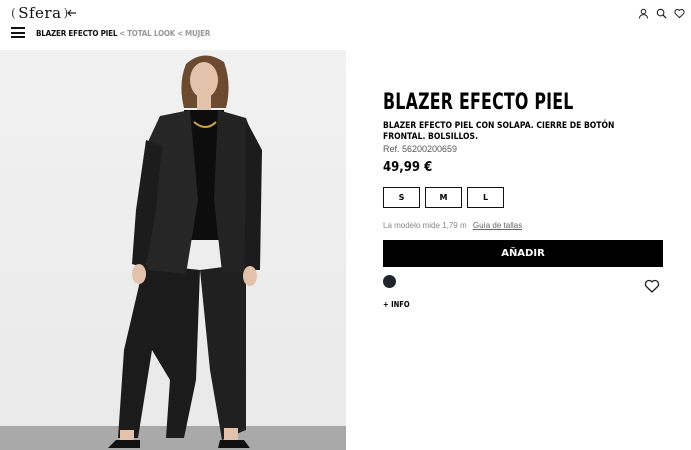 The image size is (691, 450). What do you see at coordinates (18, 32) in the screenshot?
I see `hamburger-menu-icon` at bounding box center [18, 32].